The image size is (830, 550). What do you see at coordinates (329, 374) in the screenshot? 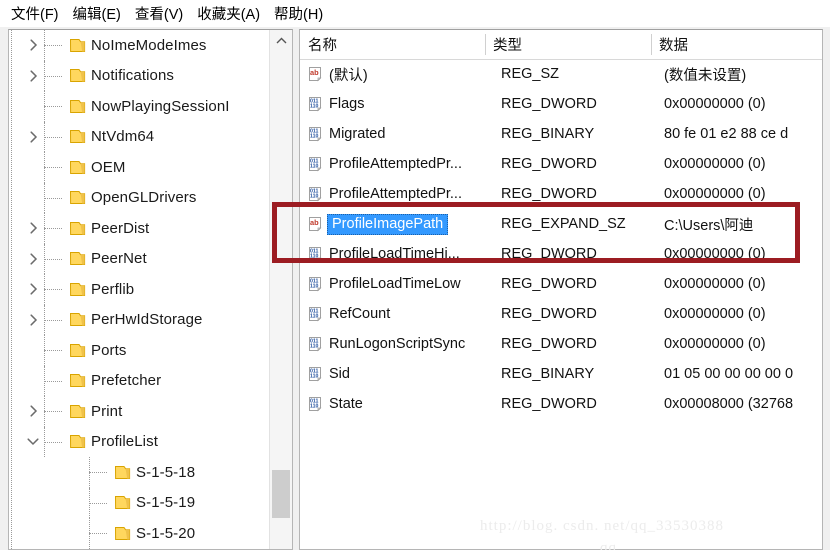
I see `value-name-cell: 011 110 Sid` at bounding box center [329, 374].